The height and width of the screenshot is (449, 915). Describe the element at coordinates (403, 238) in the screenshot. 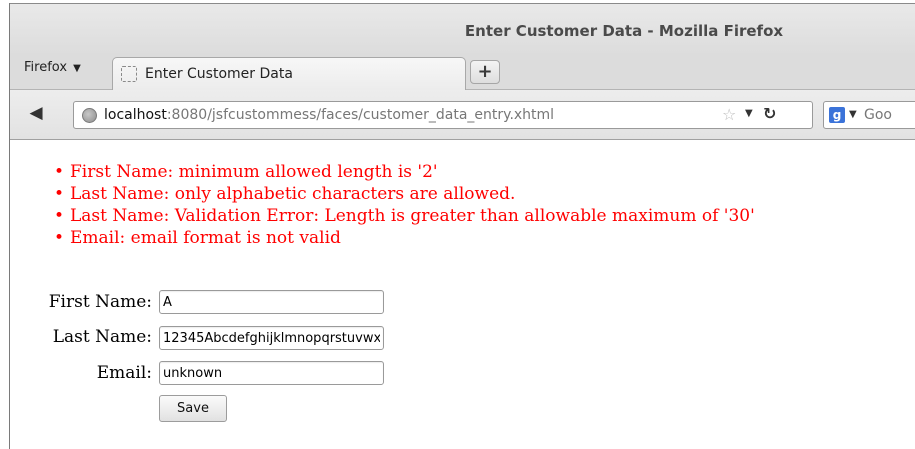

I see `error-message: • Email: email format is not valid` at that location.